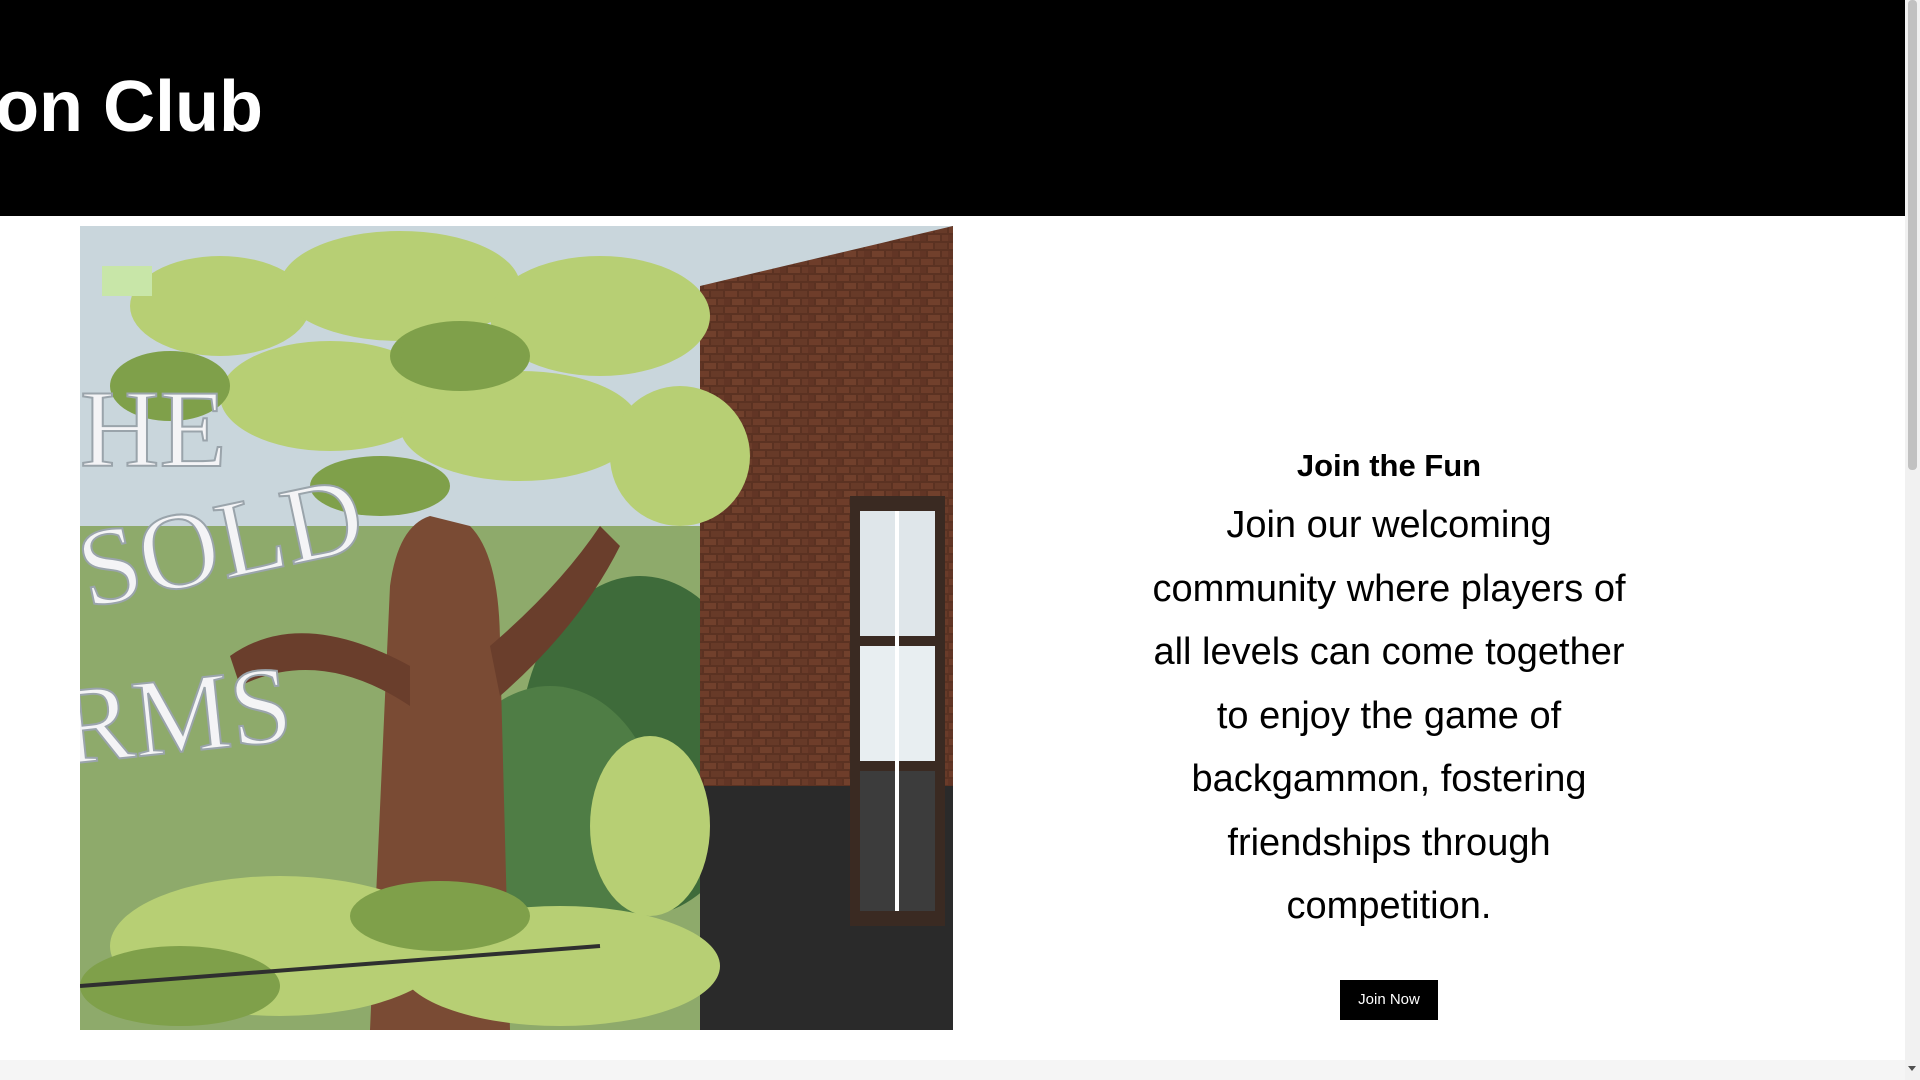 The image size is (1920, 1080). What do you see at coordinates (1389, 465) in the screenshot?
I see `section-heading: Join the Fun` at bounding box center [1389, 465].